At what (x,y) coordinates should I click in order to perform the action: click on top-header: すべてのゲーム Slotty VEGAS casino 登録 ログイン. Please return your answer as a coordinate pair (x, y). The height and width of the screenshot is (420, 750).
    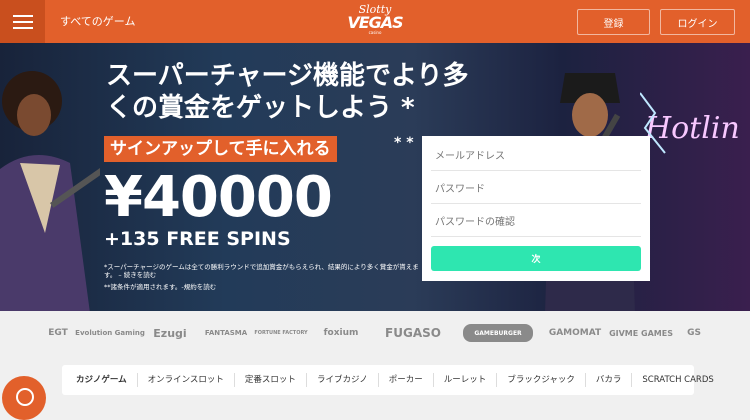
    Looking at the image, I should click on (375, 21).